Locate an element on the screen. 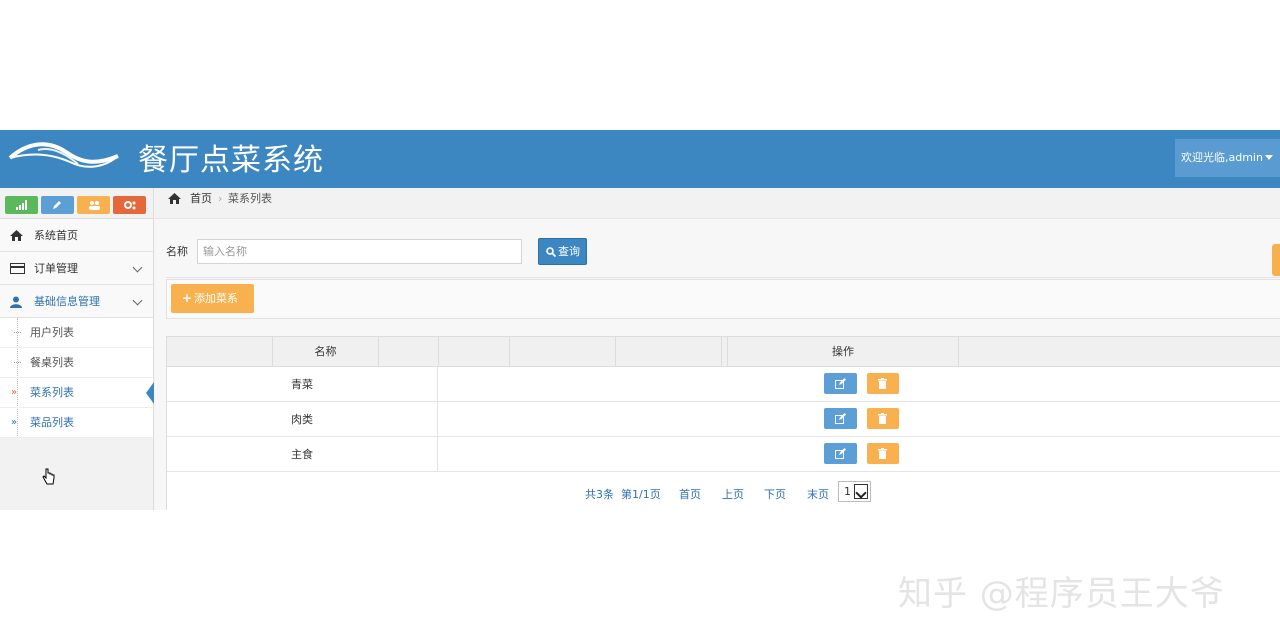 The width and height of the screenshot is (1280, 639). cuisine-name: 主食 is located at coordinates (302, 454).